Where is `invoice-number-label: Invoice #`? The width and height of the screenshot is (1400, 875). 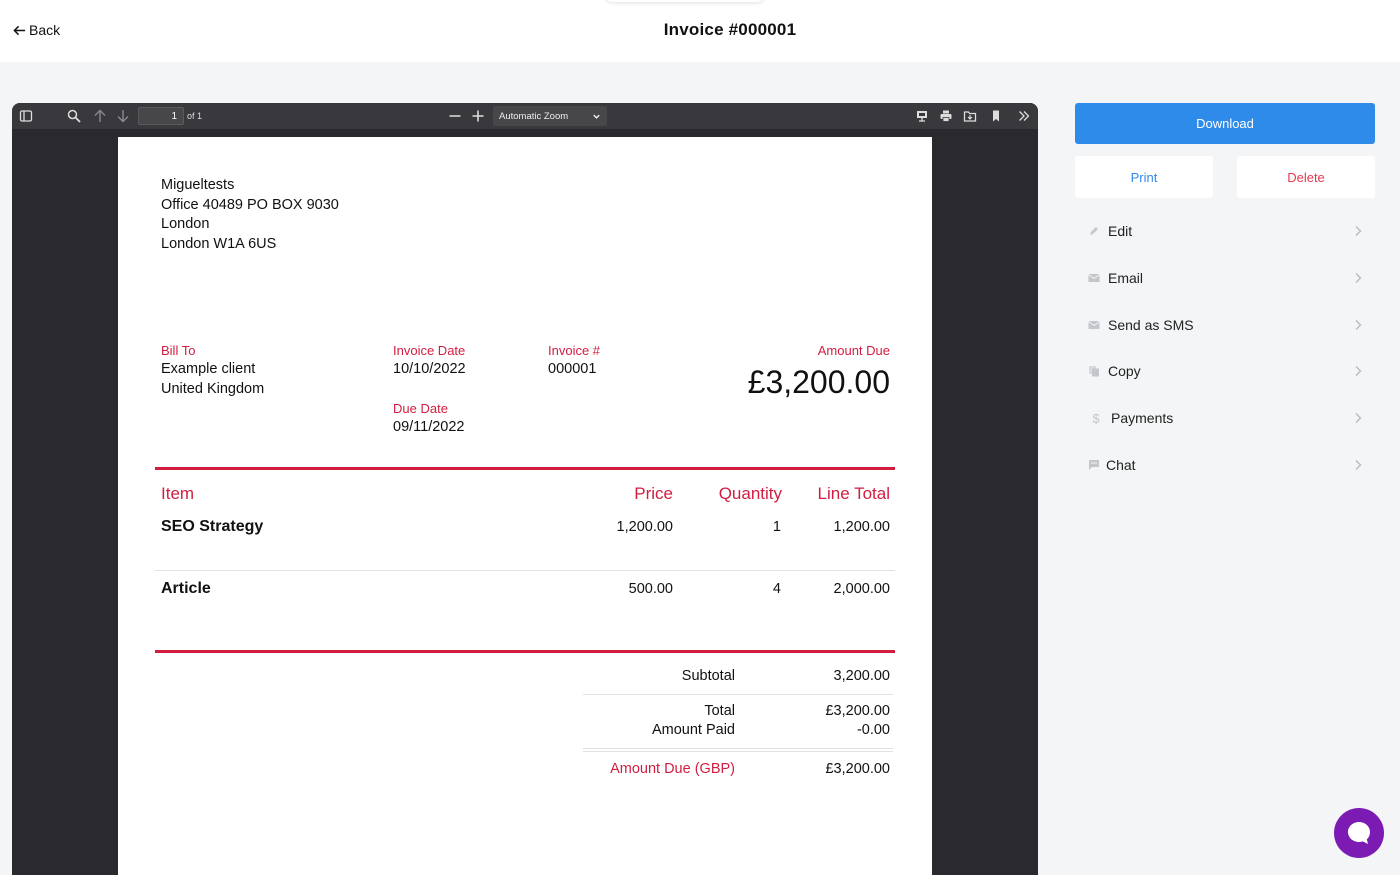
invoice-number-label: Invoice # is located at coordinates (574, 350).